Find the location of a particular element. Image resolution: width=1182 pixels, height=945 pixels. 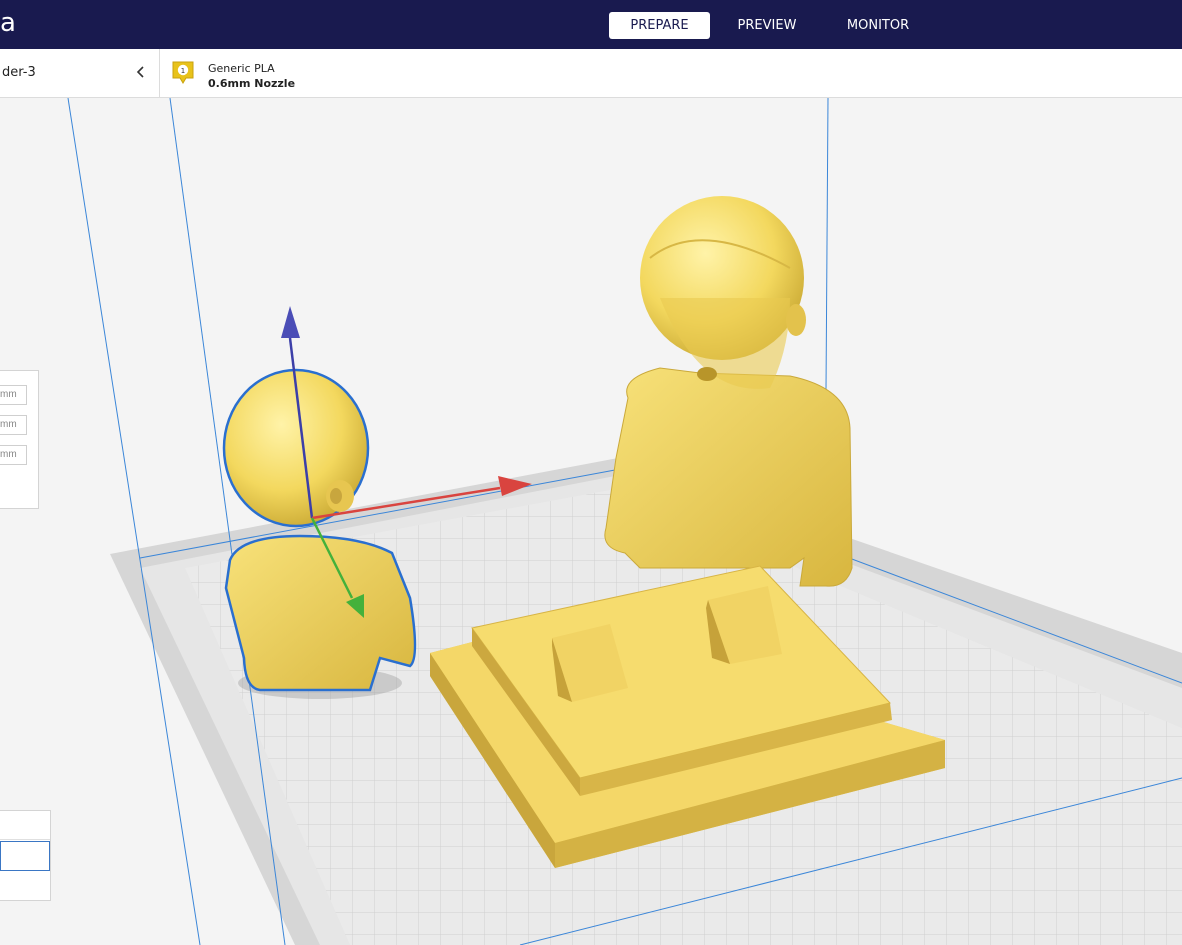

object-list-item-selected is located at coordinates (25, 856).